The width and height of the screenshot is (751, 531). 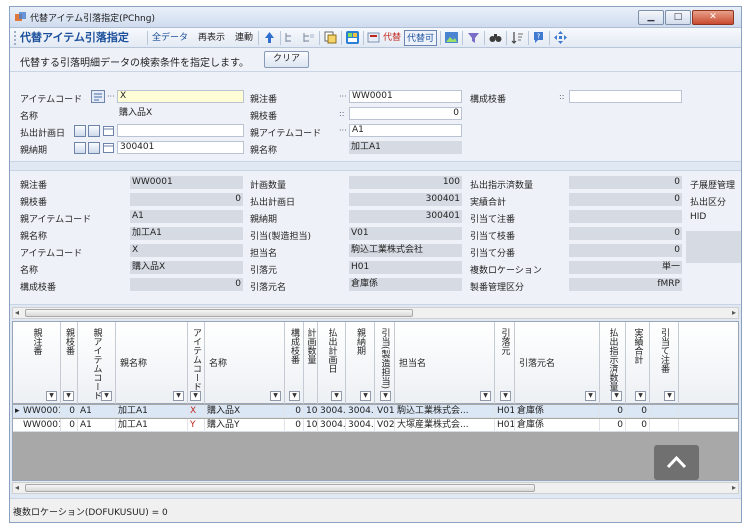 I want to click on grid-cell: 購入品X, so click(x=245, y=411).